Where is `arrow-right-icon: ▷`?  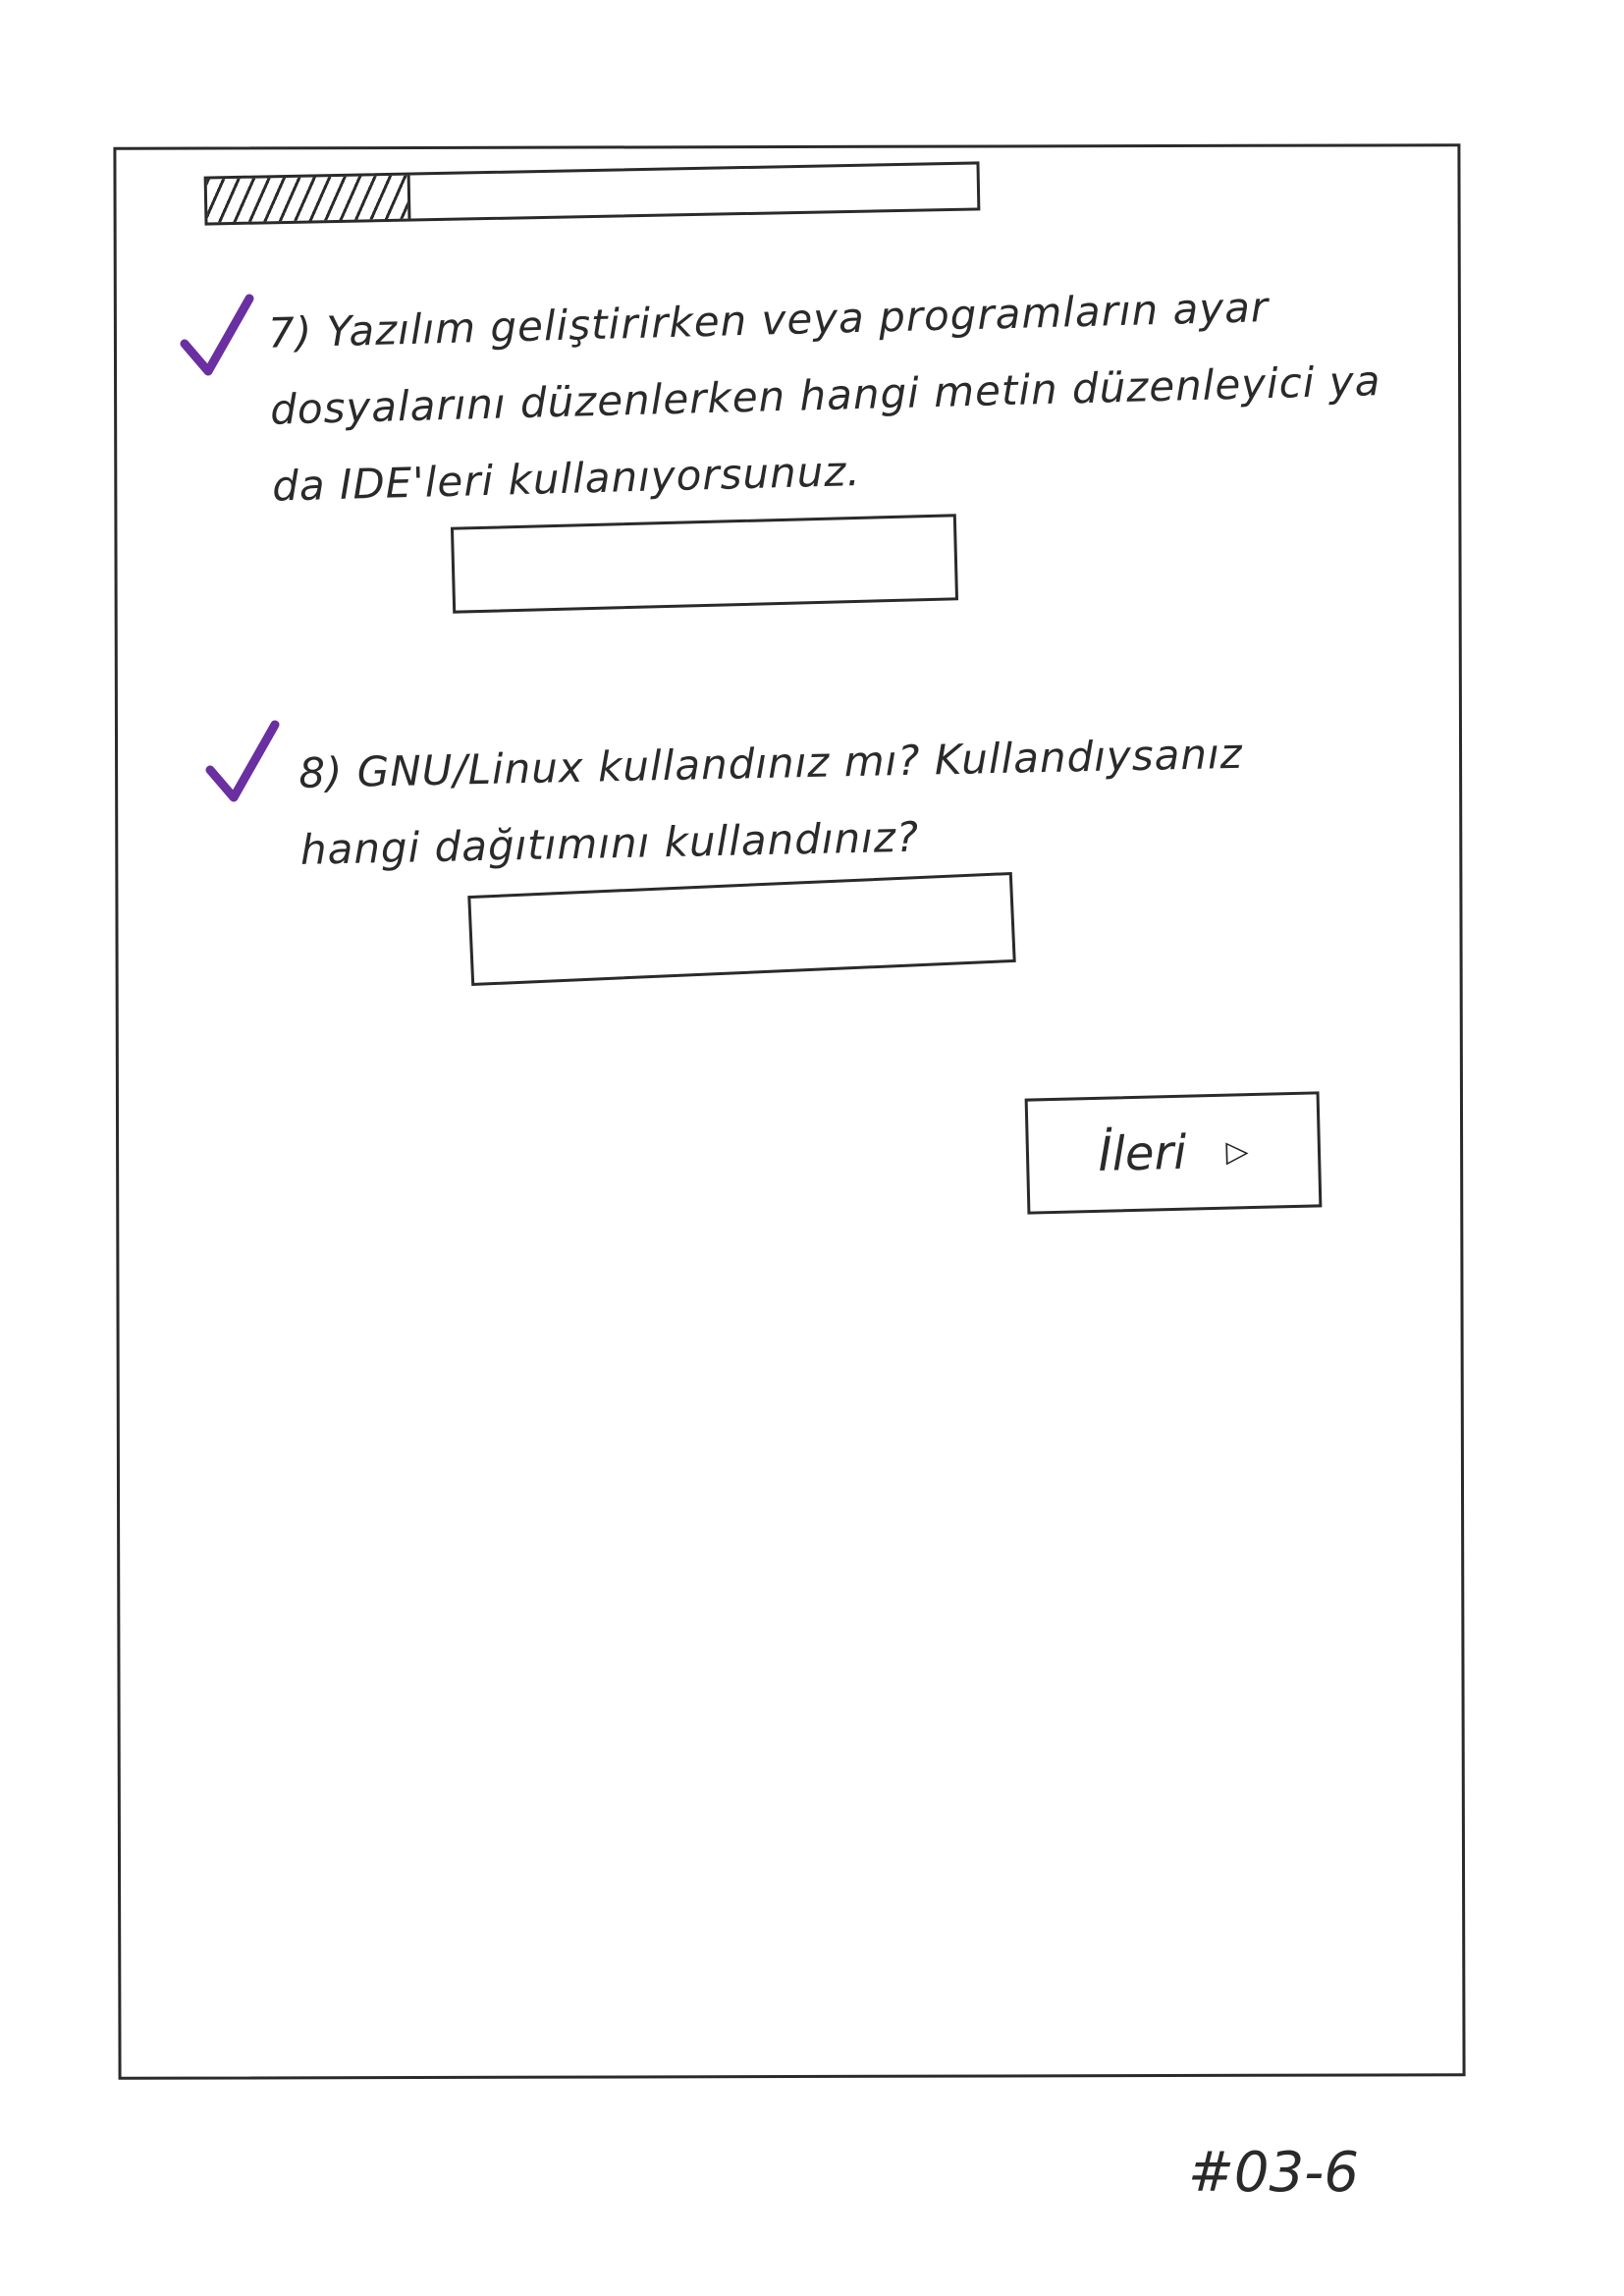 arrow-right-icon: ▷ is located at coordinates (1237, 1151).